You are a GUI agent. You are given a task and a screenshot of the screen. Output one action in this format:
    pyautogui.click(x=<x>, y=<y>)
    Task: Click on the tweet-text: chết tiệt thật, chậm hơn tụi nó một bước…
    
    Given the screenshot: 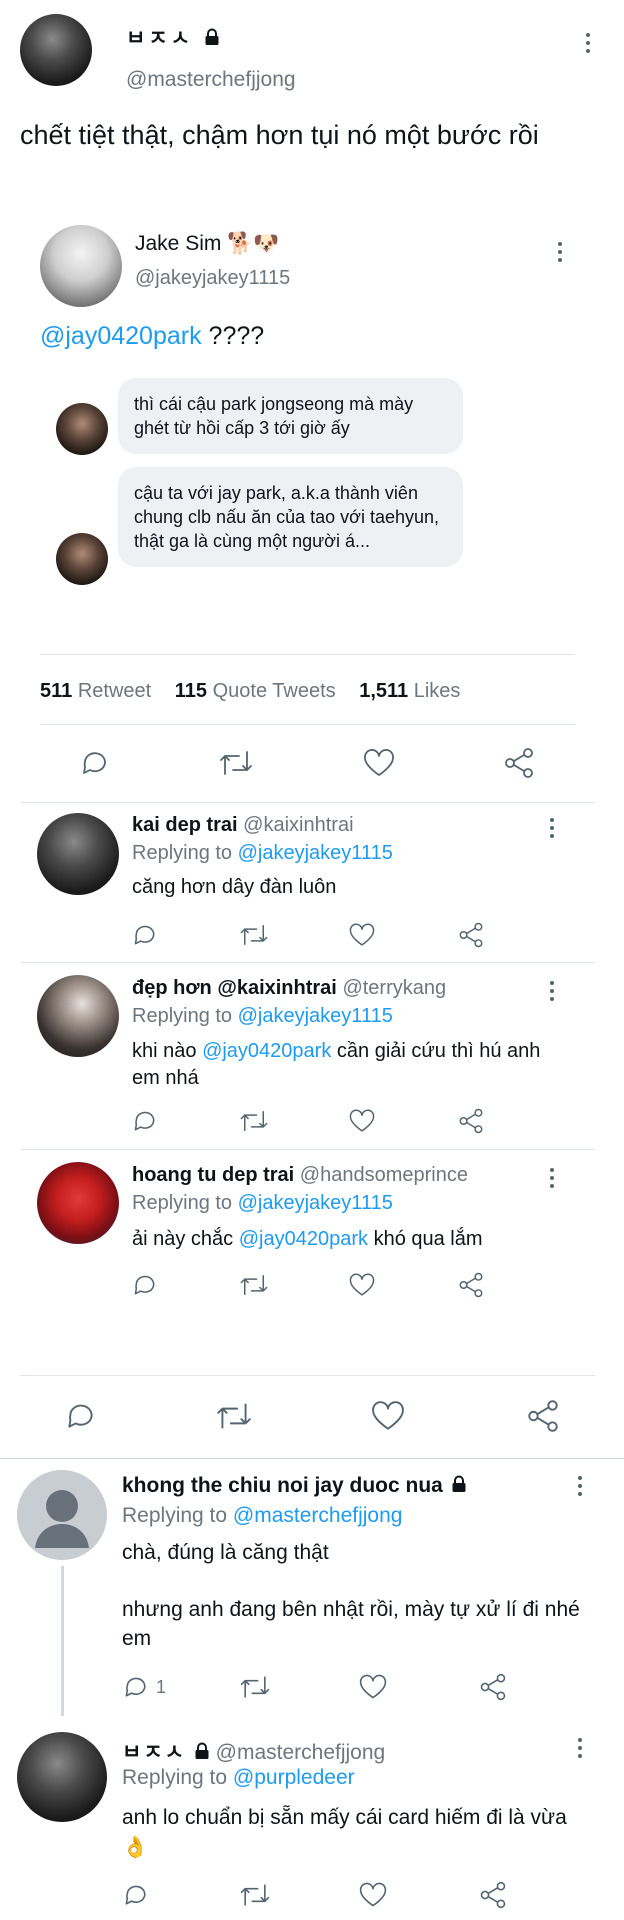 What is the action you would take?
    pyautogui.click(x=279, y=135)
    